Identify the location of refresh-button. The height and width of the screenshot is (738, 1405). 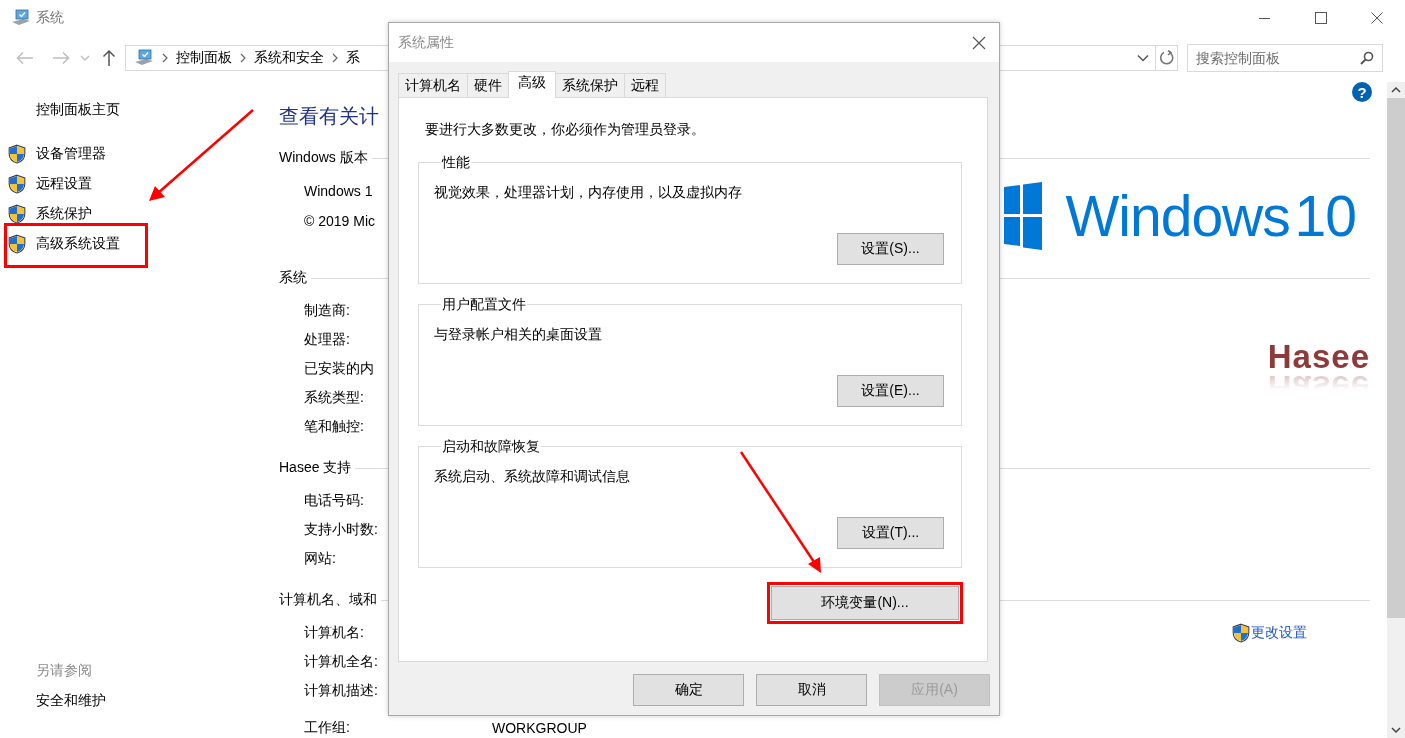
(1167, 58).